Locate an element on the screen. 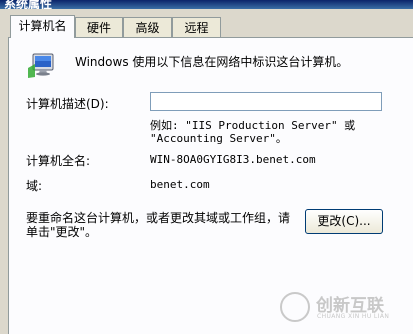 Image resolution: width=413 pixels, height=334 pixels. full-name-value: WIN-8OA0GYIG8I3.benet.com is located at coordinates (233, 159).